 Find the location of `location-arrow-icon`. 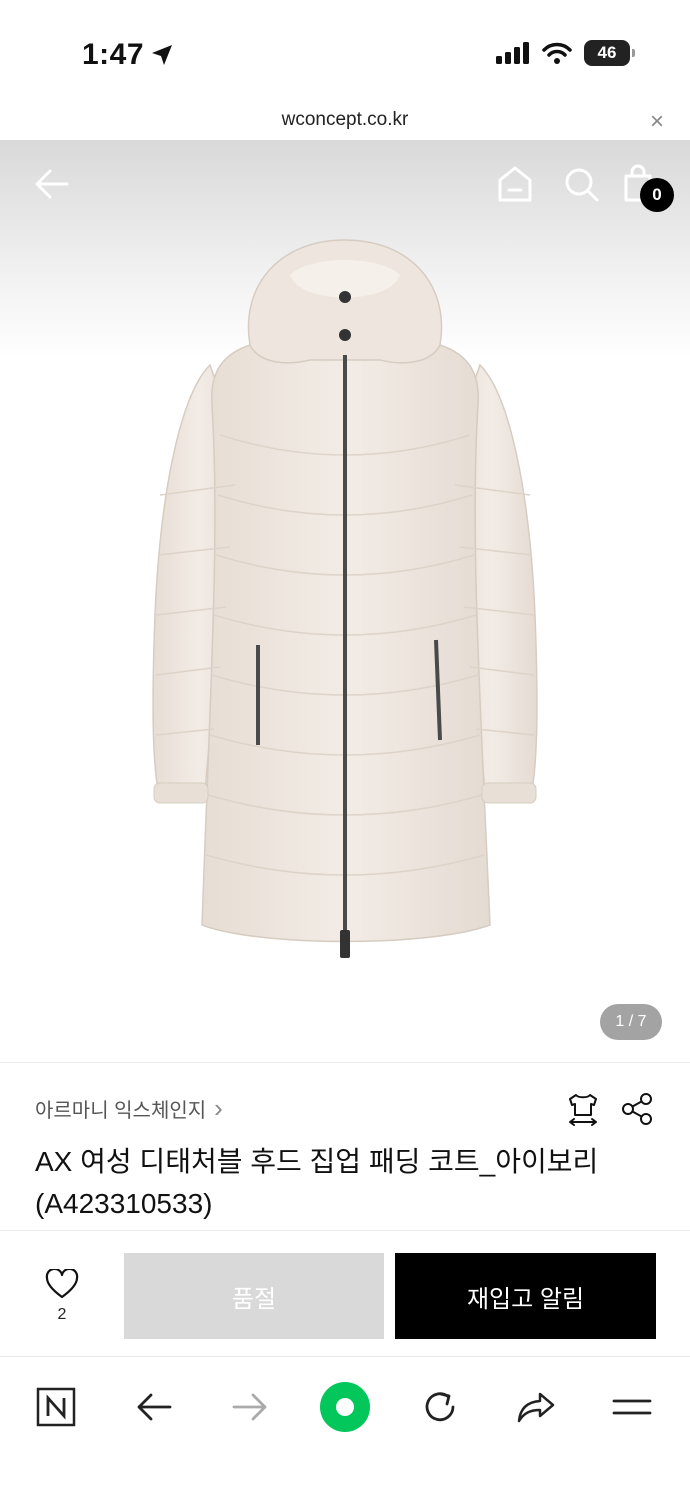

location-arrow-icon is located at coordinates (162, 55).